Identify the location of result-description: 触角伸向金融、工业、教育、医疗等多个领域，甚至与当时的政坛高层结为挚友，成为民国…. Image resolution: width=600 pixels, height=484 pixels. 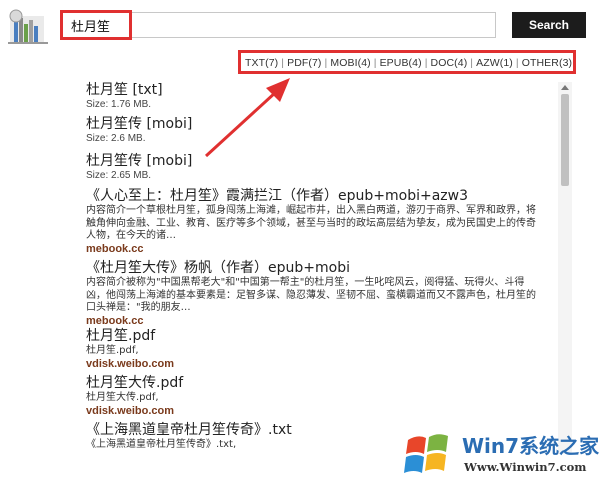
(311, 223).